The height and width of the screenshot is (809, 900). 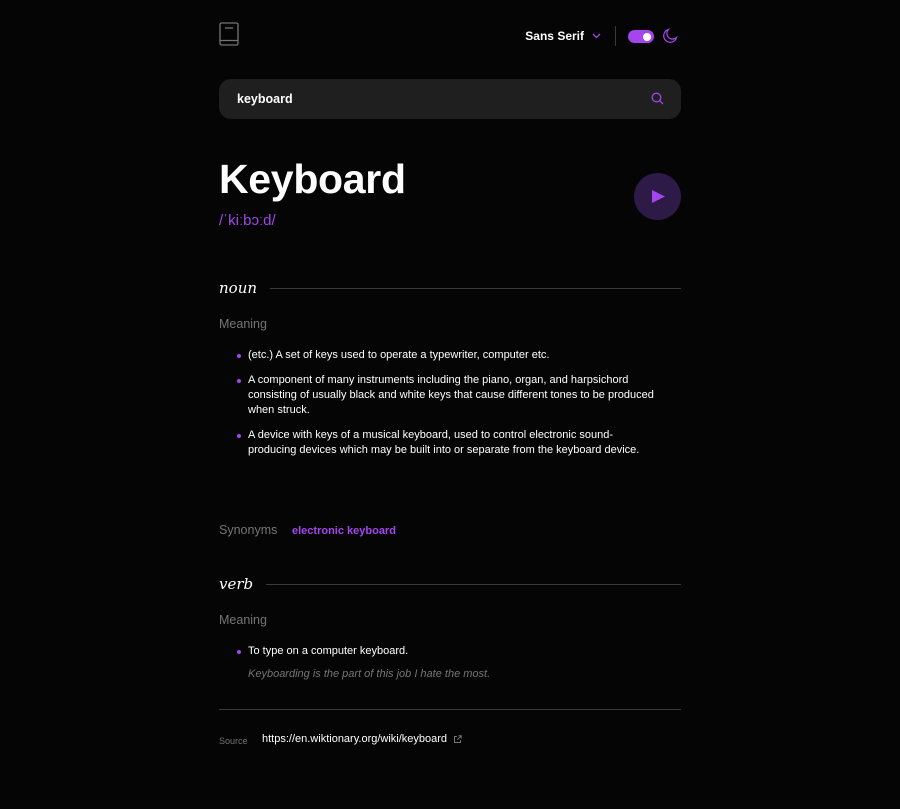 I want to click on font-family-dropdown: Sans Serif, so click(x=563, y=36).